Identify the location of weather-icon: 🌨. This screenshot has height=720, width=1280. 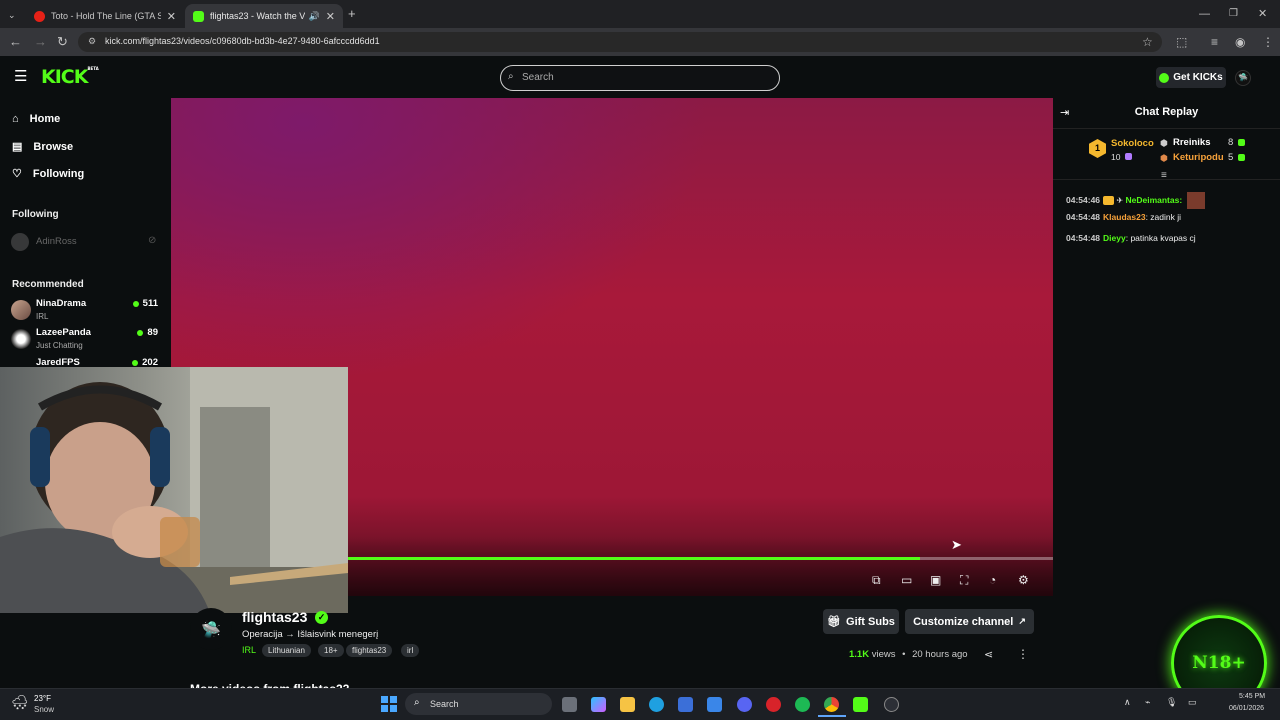
(20, 702).